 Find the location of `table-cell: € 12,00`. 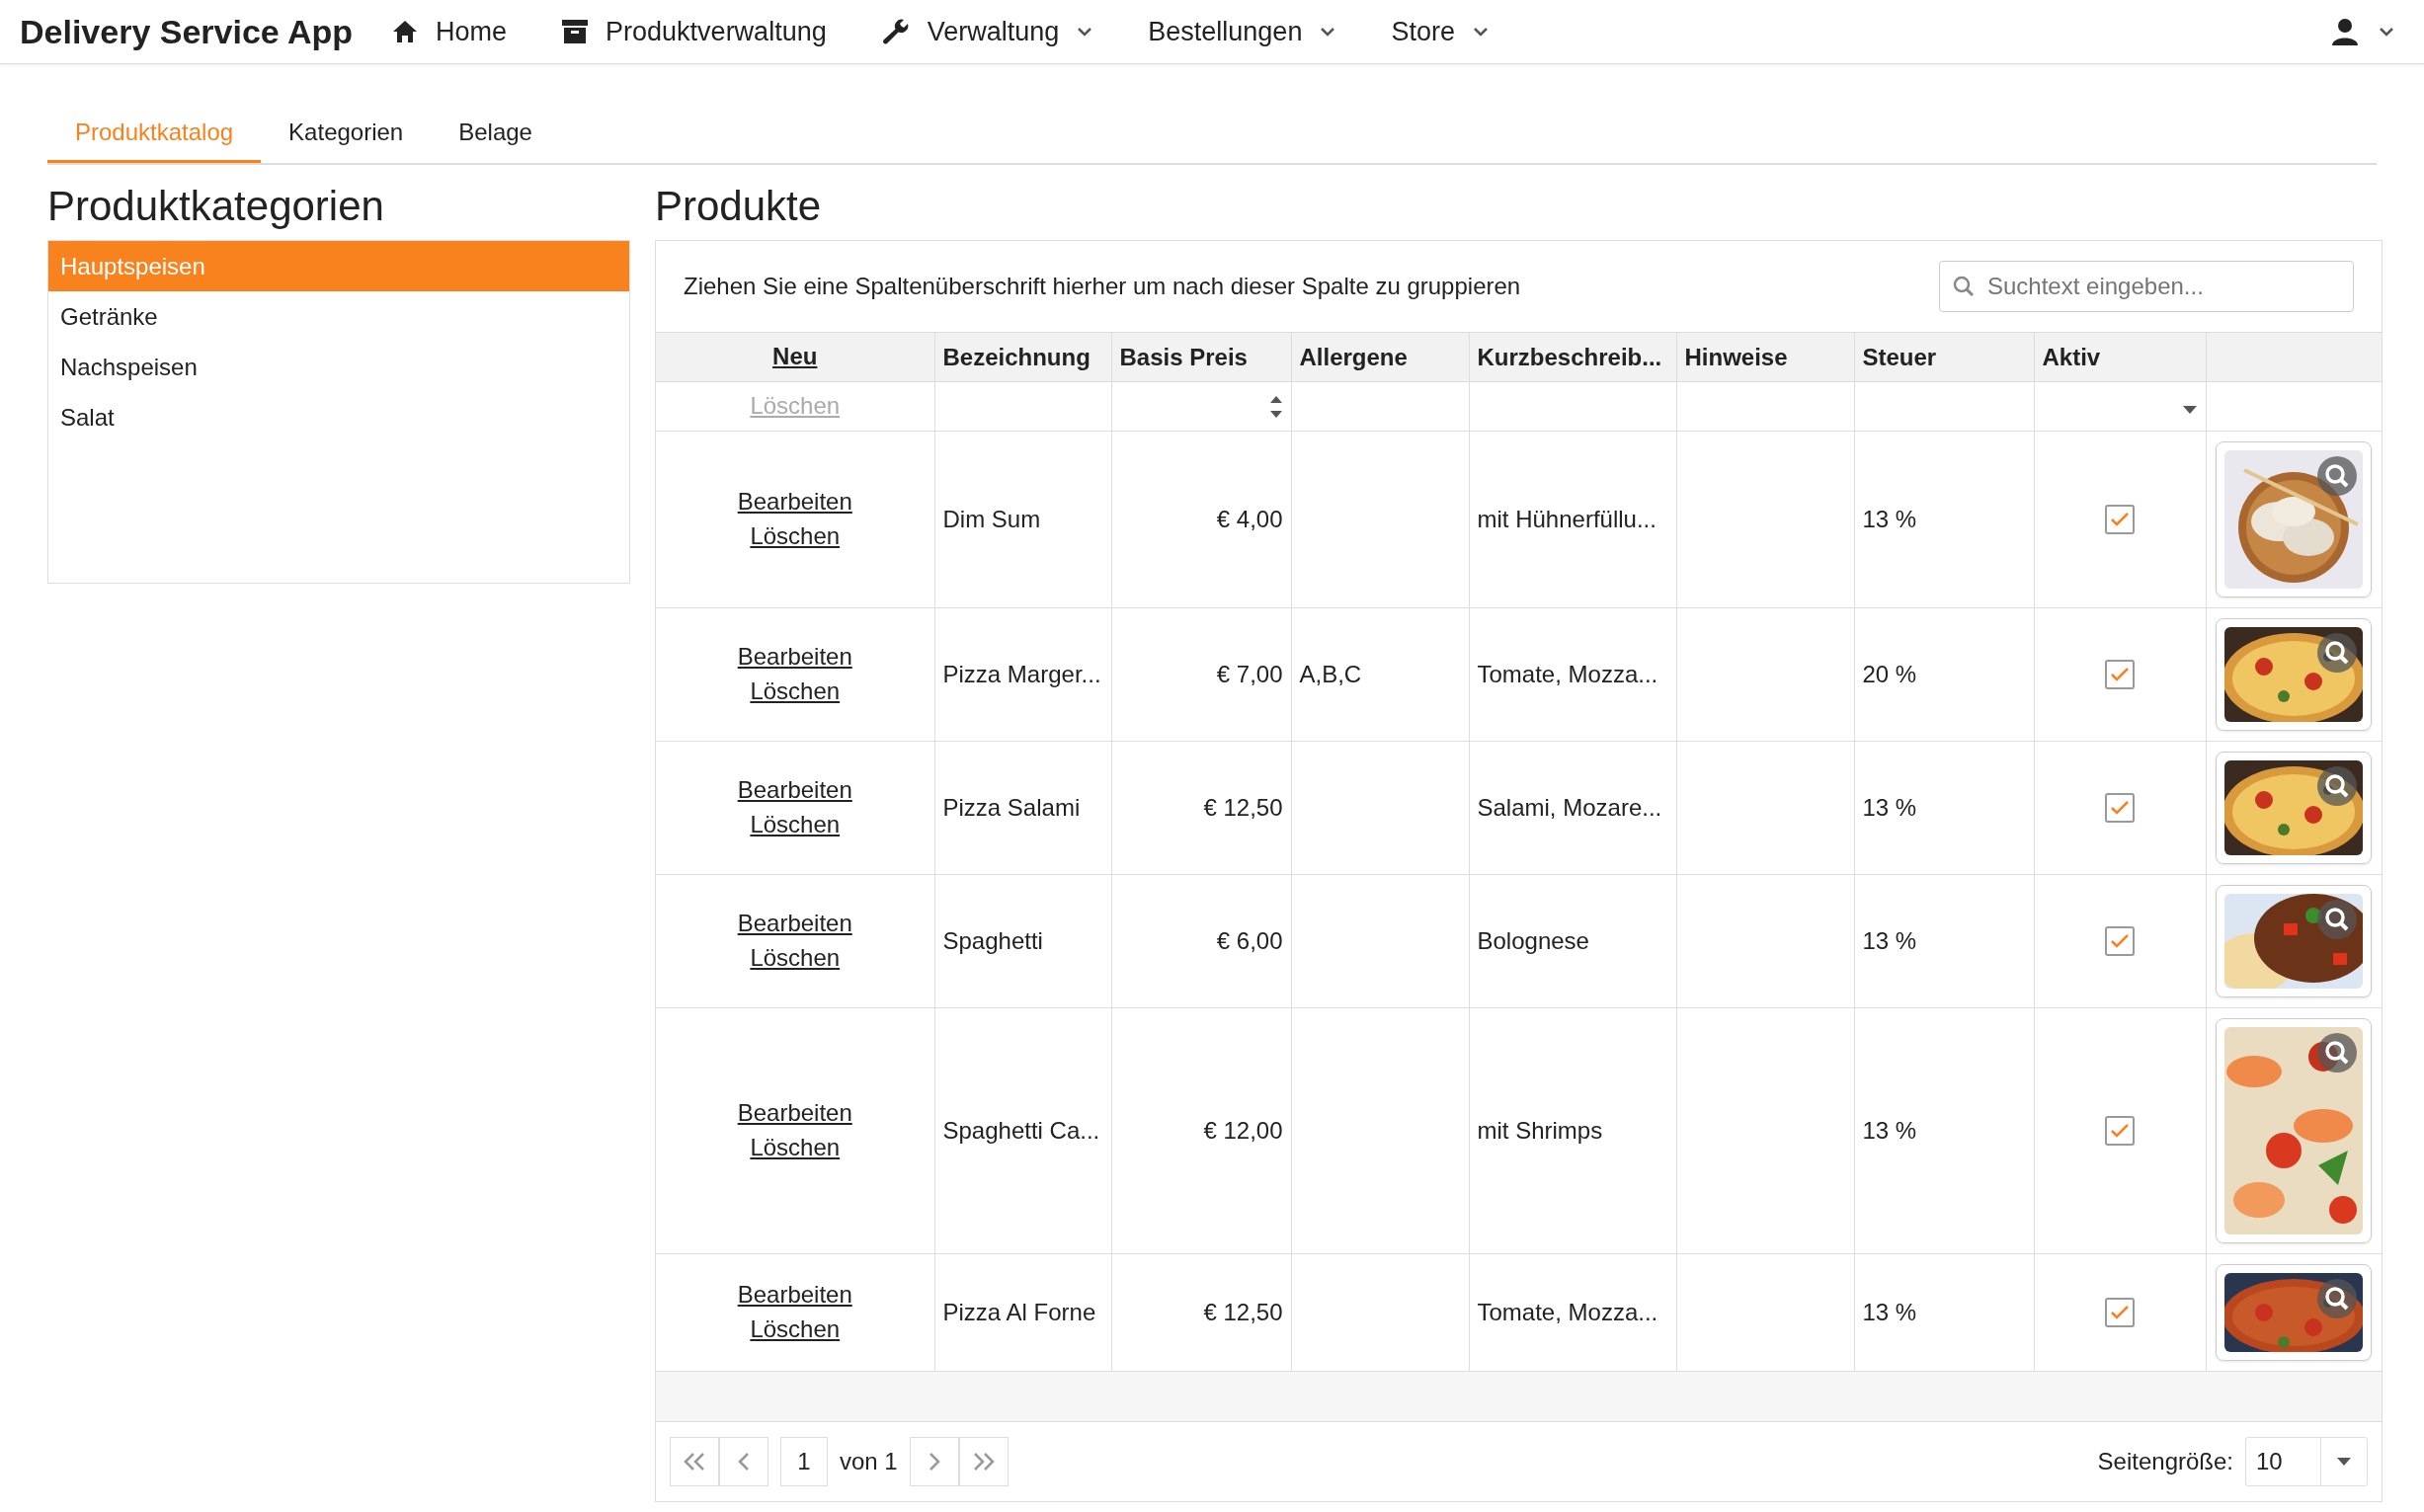

table-cell: € 12,00 is located at coordinates (1243, 1131).